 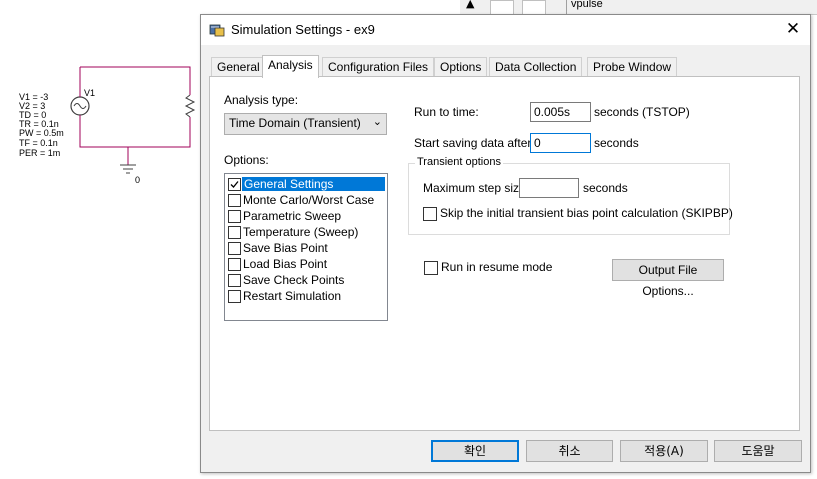 I want to click on list-item-label: Temperature (Sweep), so click(x=301, y=232).